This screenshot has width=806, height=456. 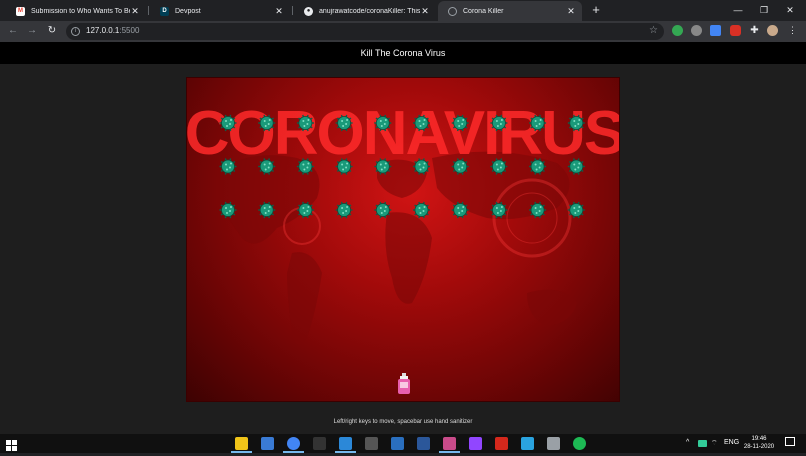 I want to click on coronavirus-banner: CORONAVIRUS, so click(x=403, y=133).